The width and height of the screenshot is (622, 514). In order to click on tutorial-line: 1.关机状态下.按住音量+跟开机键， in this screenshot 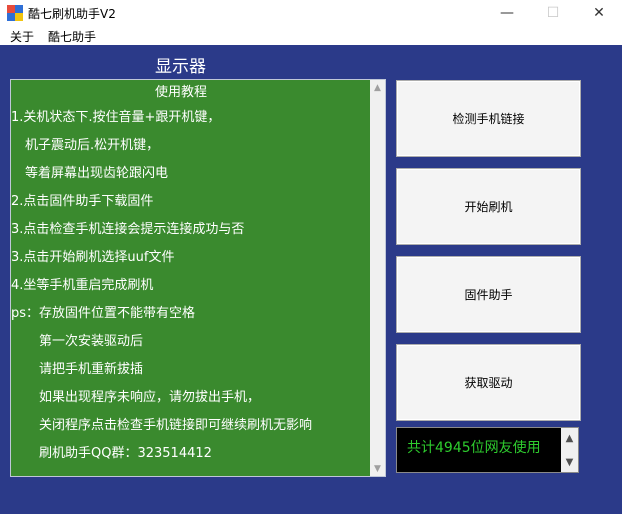, I will do `click(116, 117)`.